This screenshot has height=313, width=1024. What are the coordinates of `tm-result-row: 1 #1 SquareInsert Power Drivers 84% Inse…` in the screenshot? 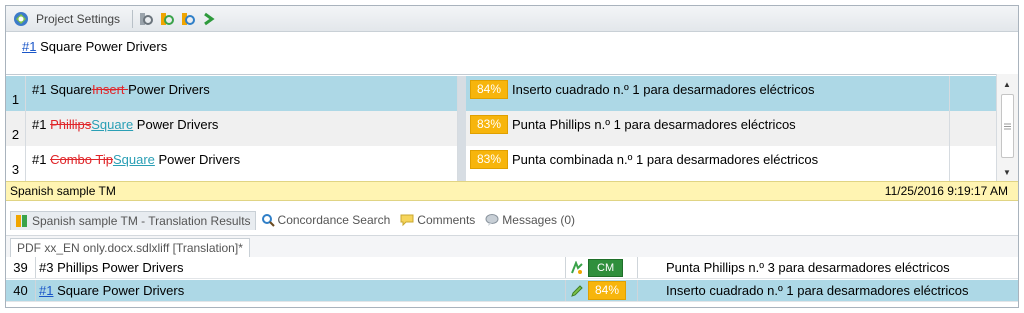 It's located at (501, 93).